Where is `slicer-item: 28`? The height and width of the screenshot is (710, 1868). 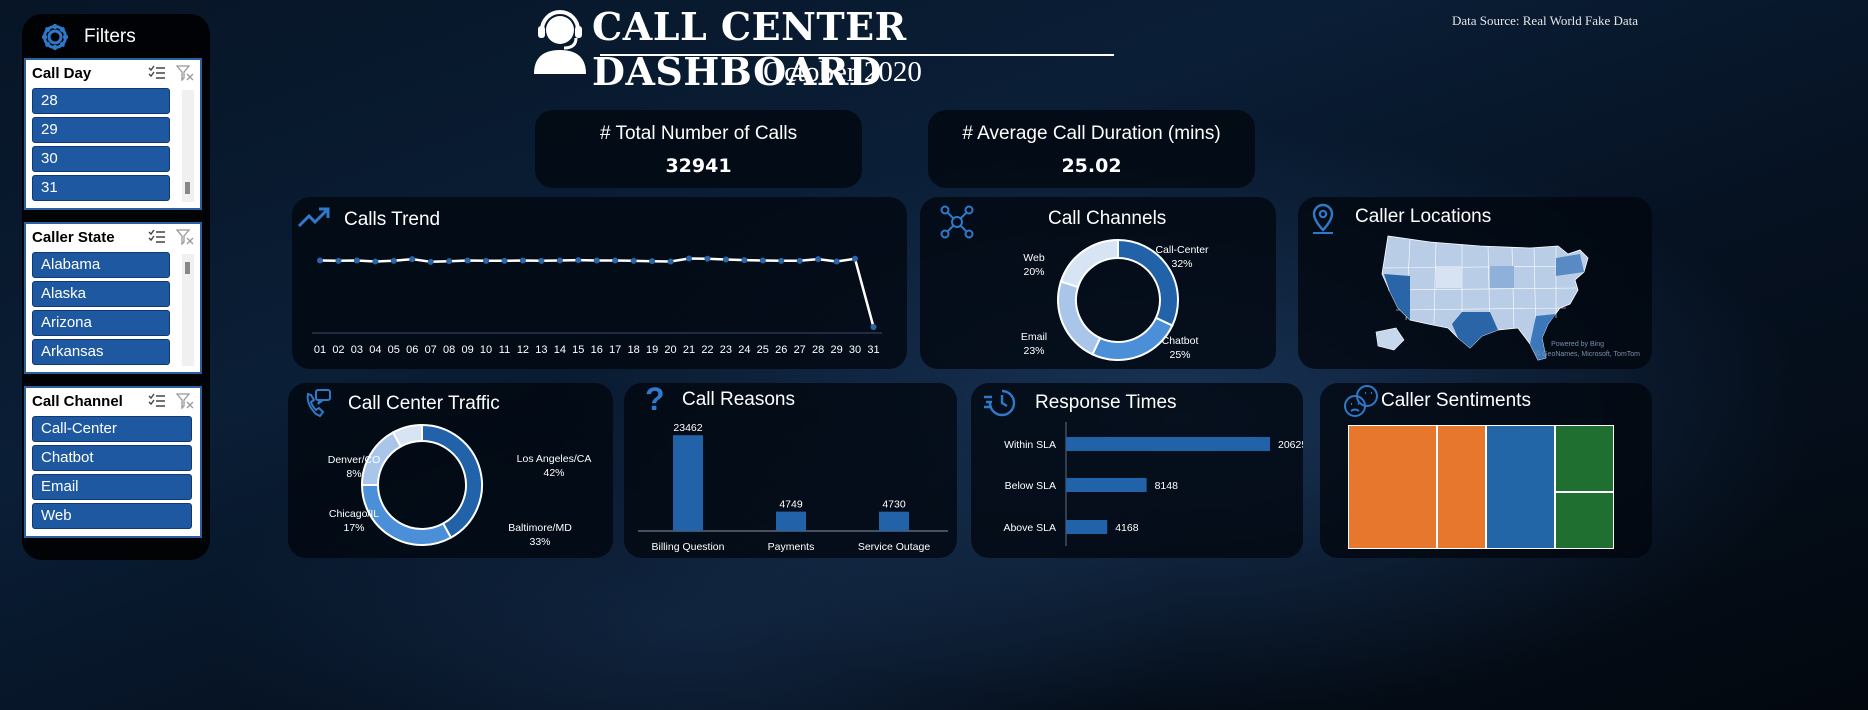
slicer-item: 28 is located at coordinates (101, 101).